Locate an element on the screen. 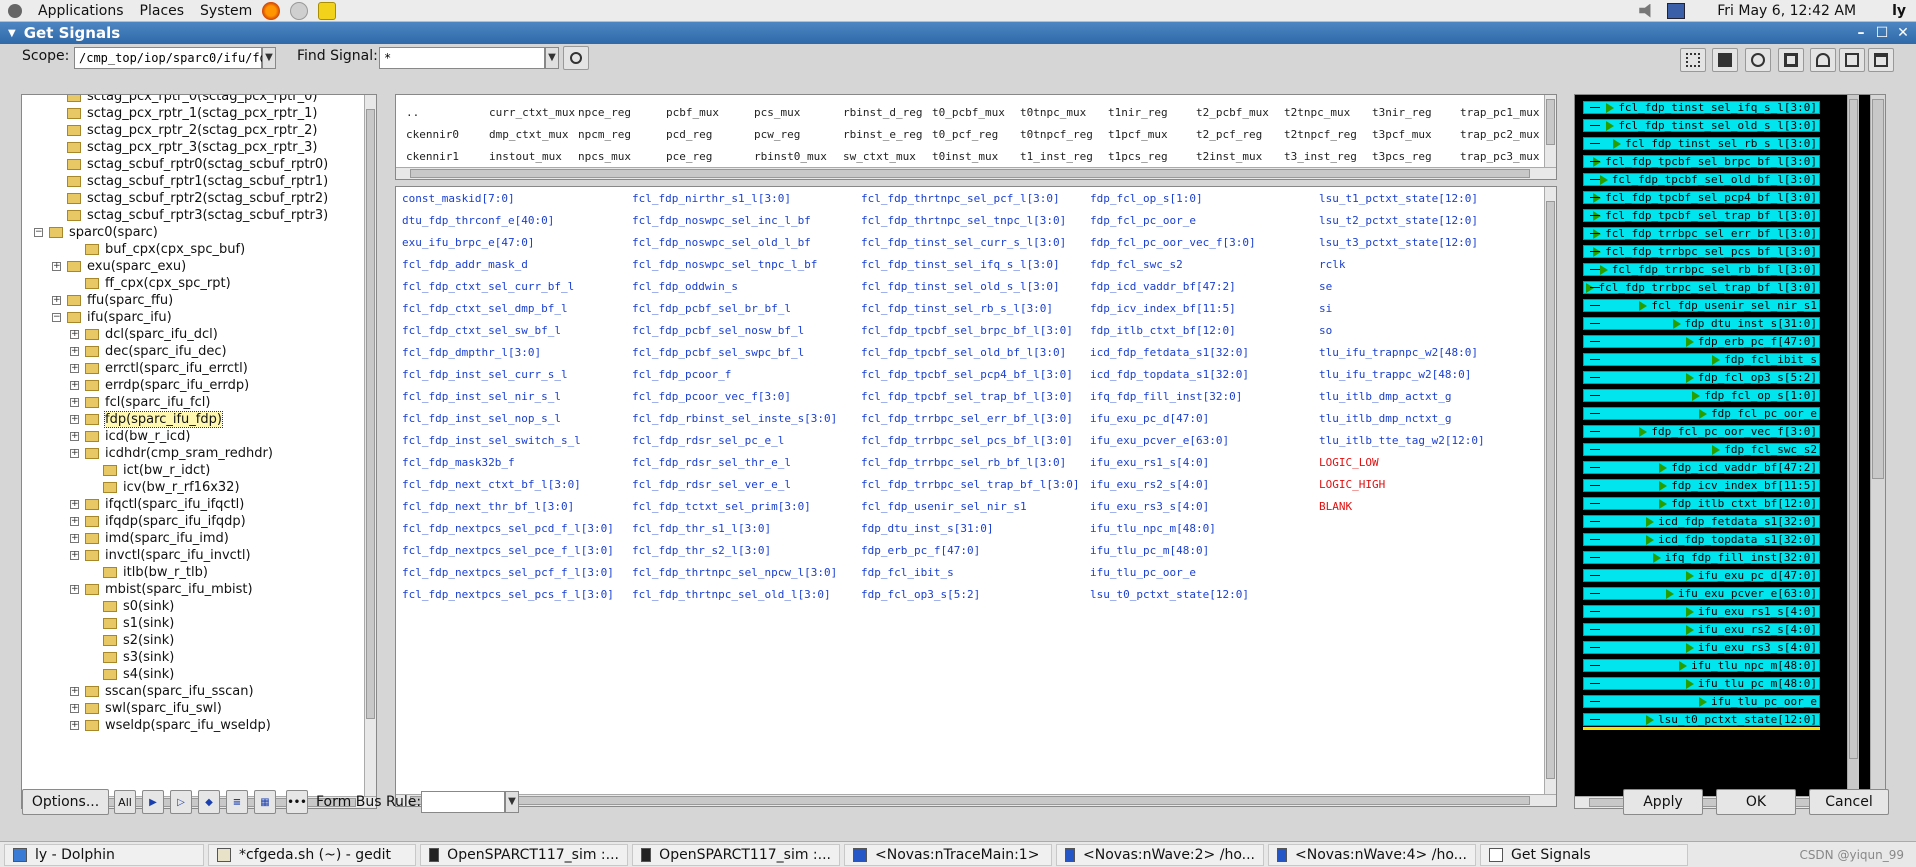  tree-node: + dec(sparc_ifu_dec) is located at coordinates (148, 351).